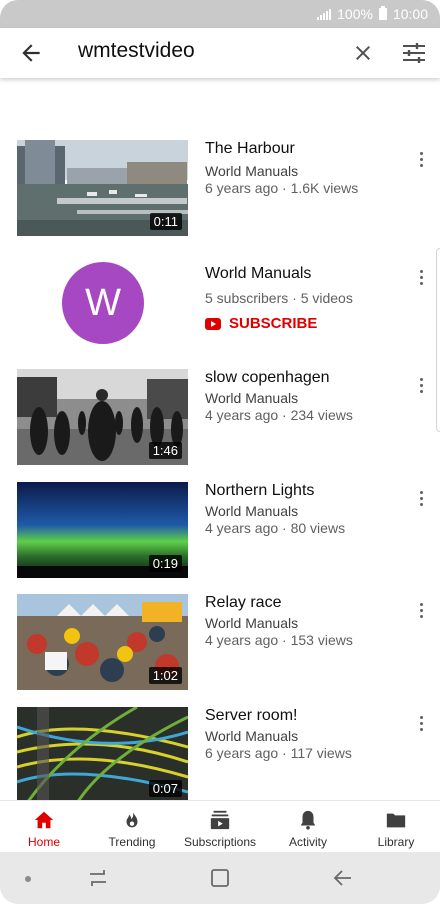 The image size is (440, 904). What do you see at coordinates (165, 221) in the screenshot?
I see `video-duration: 0:11` at bounding box center [165, 221].